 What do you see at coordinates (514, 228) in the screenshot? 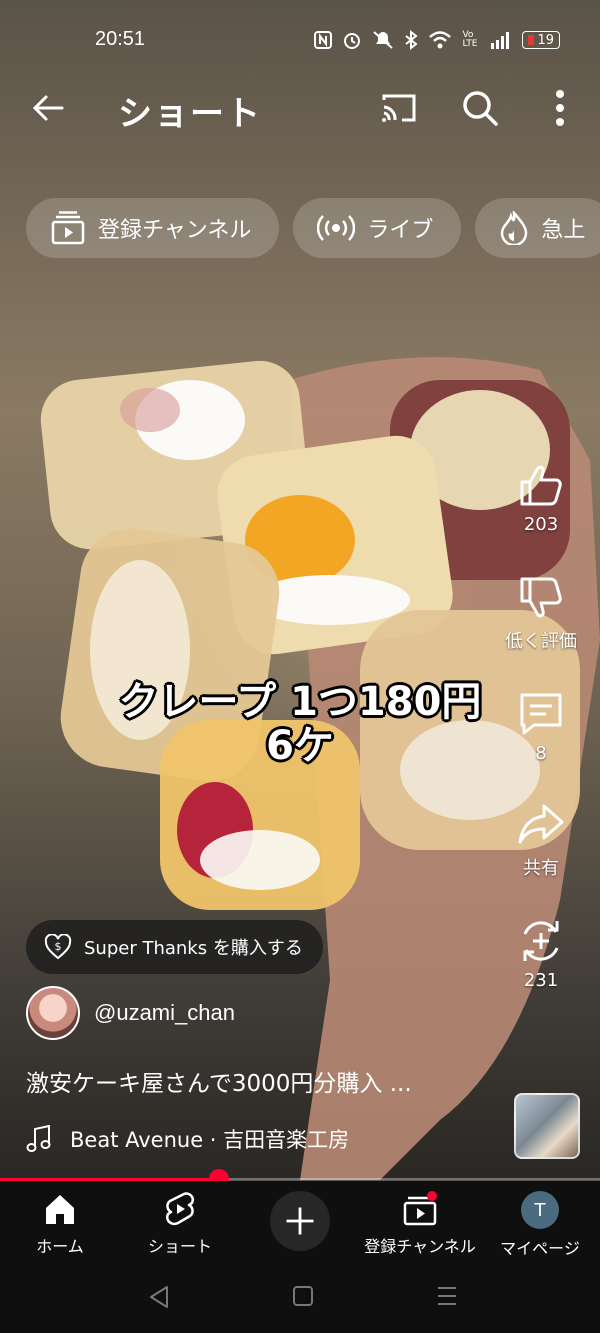
I see `trending-icon` at bounding box center [514, 228].